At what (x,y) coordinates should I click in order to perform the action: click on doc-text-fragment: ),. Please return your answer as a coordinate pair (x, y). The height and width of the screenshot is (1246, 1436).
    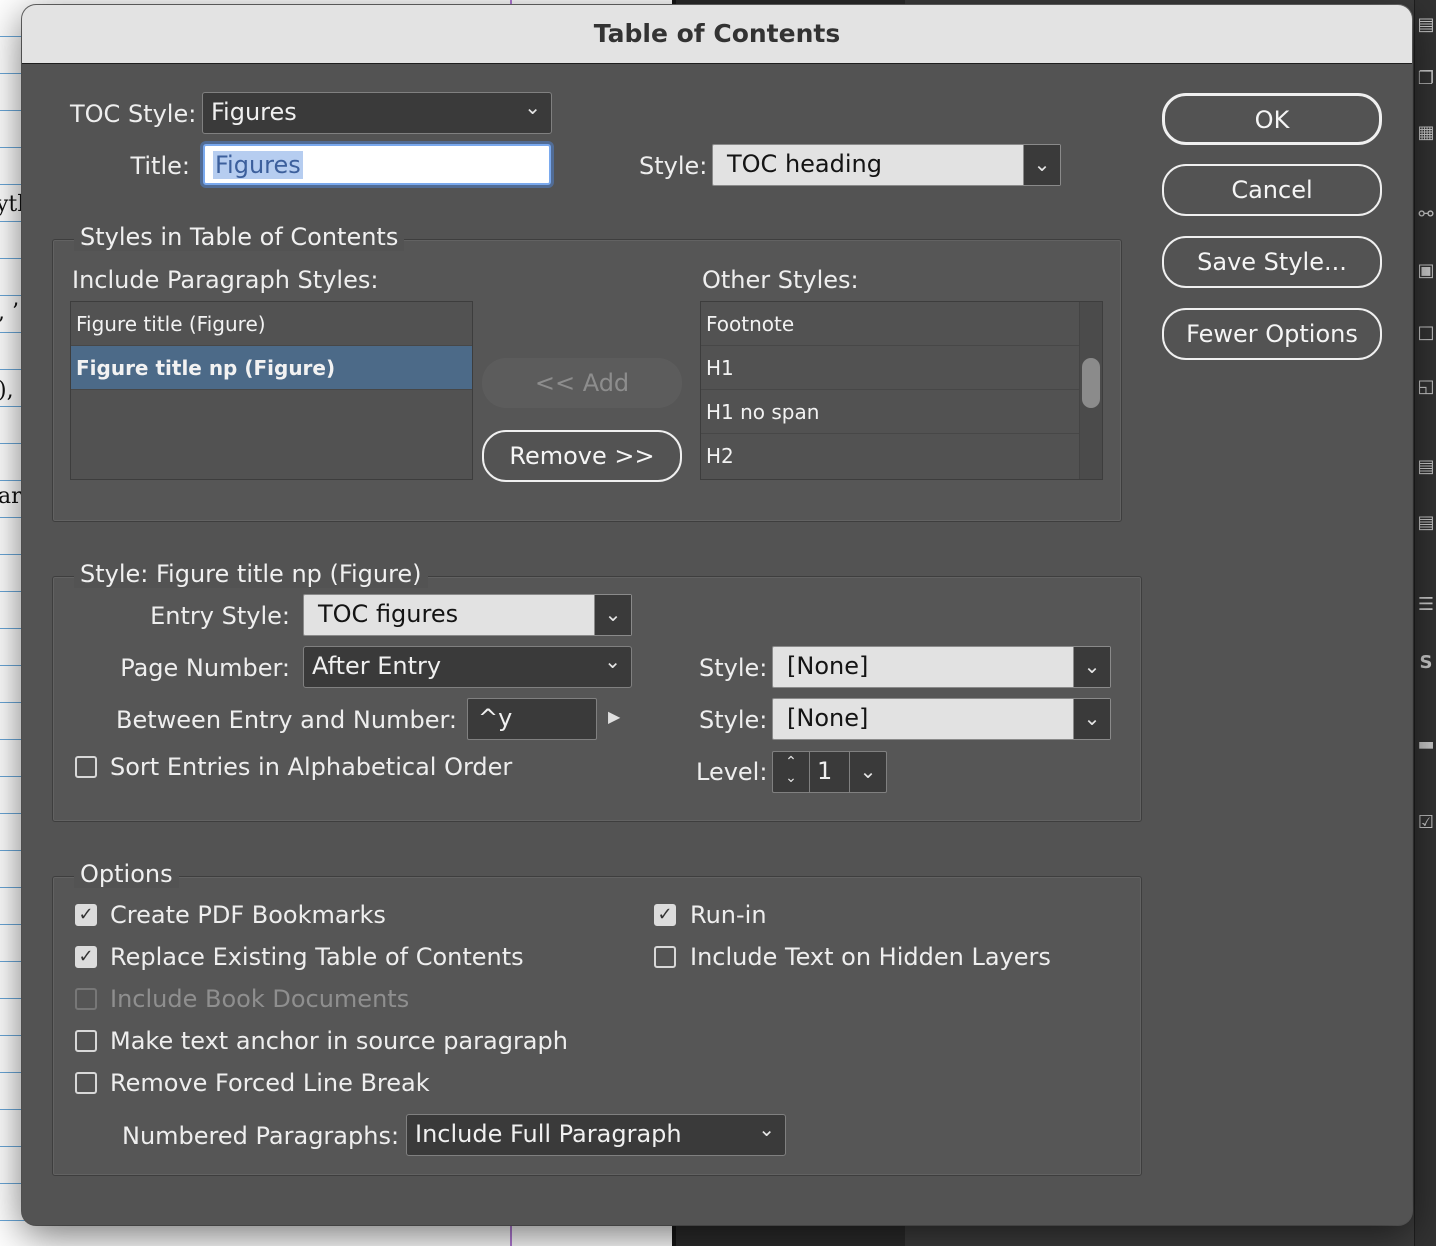
    Looking at the image, I should click on (7, 390).